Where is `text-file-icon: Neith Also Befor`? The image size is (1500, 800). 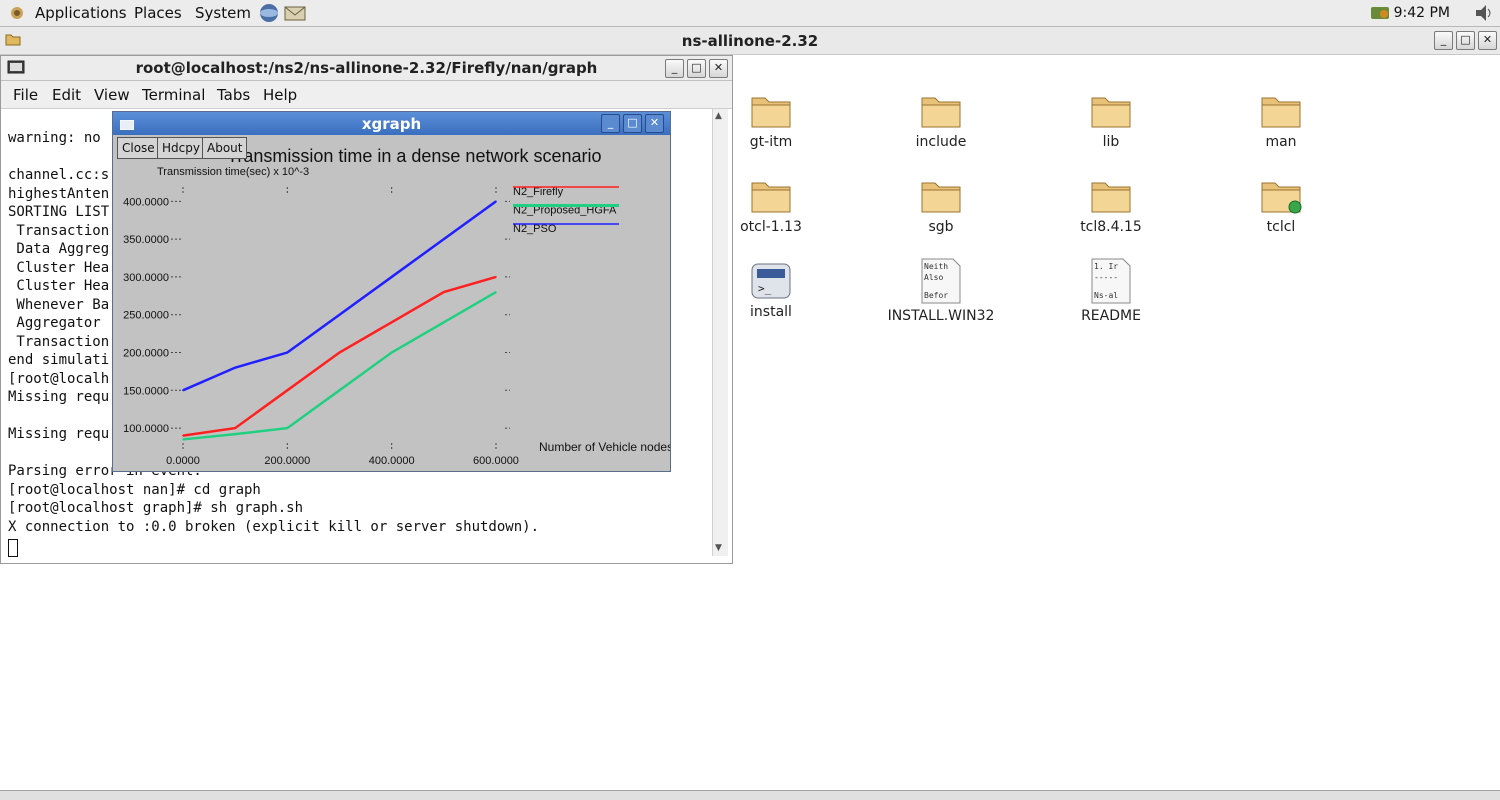 text-file-icon: Neith Also Befor is located at coordinates (941, 281).